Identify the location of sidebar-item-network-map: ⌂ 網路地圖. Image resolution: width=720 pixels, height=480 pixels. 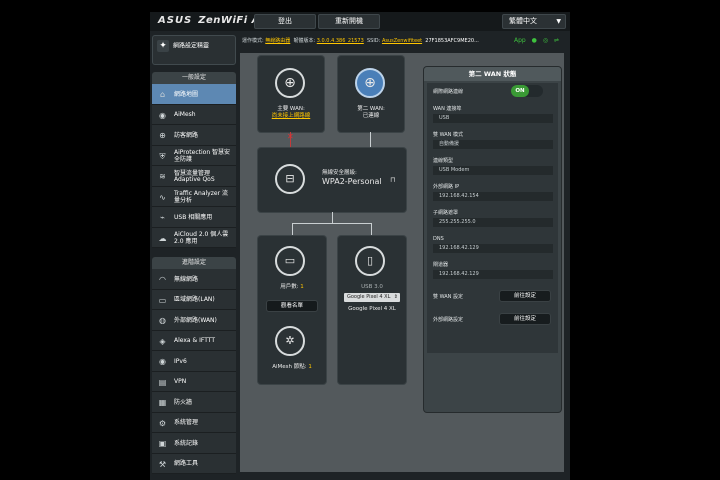
(194, 94).